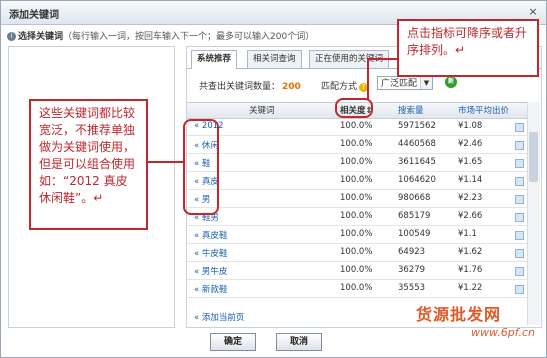  What do you see at coordinates (11, 36) in the screenshot?
I see `info-icon: i` at bounding box center [11, 36].